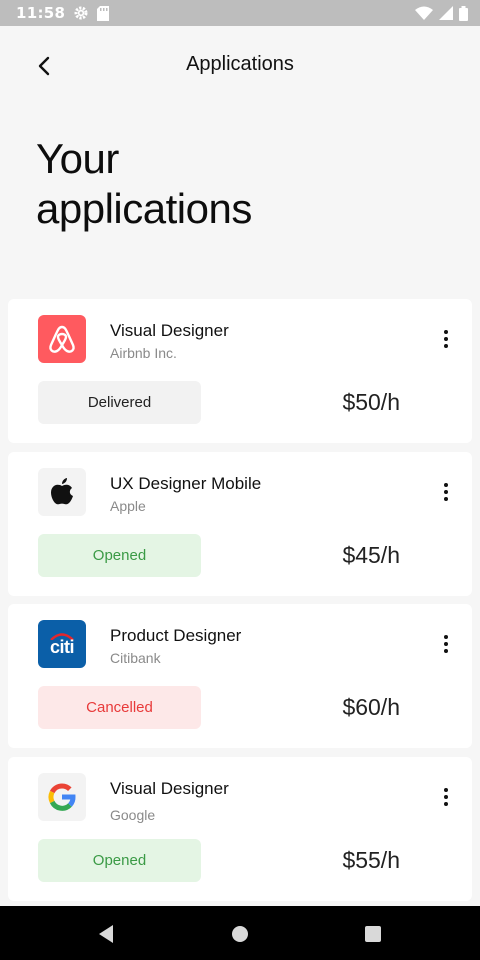 This screenshot has width=480, height=960. What do you see at coordinates (41, 13) in the screenshot?
I see `status-time: 11:58` at bounding box center [41, 13].